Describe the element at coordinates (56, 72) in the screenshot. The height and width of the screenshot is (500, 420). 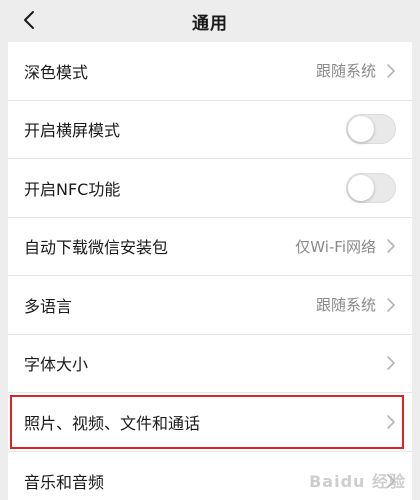
I see `setting-label: 深色模式` at that location.